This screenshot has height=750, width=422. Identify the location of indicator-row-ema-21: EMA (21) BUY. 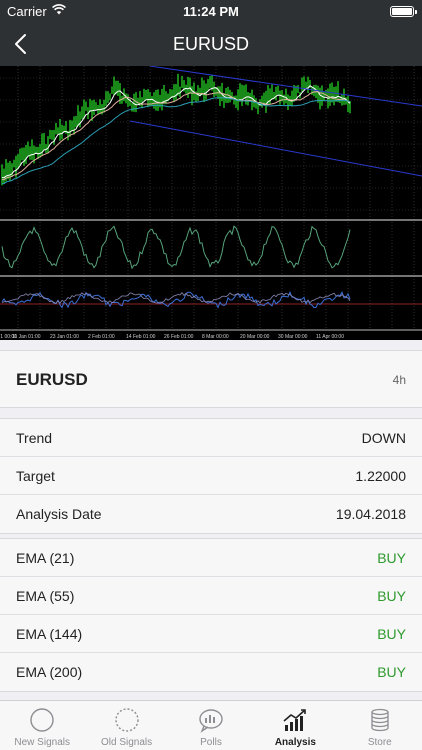
(211, 558).